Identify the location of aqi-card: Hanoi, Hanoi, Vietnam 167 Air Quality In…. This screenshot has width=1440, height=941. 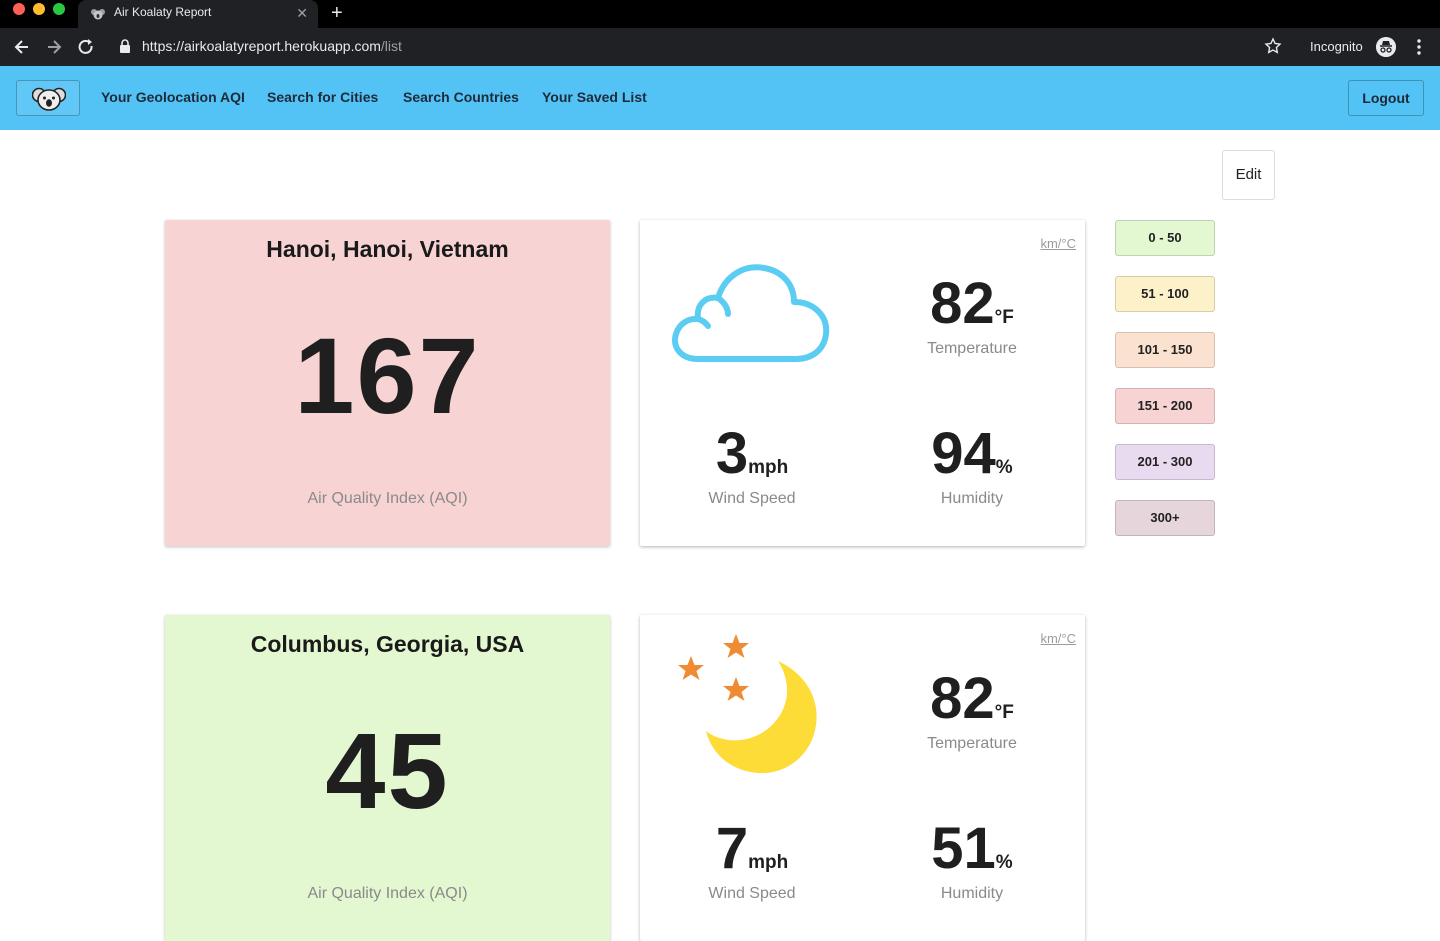
(387, 383).